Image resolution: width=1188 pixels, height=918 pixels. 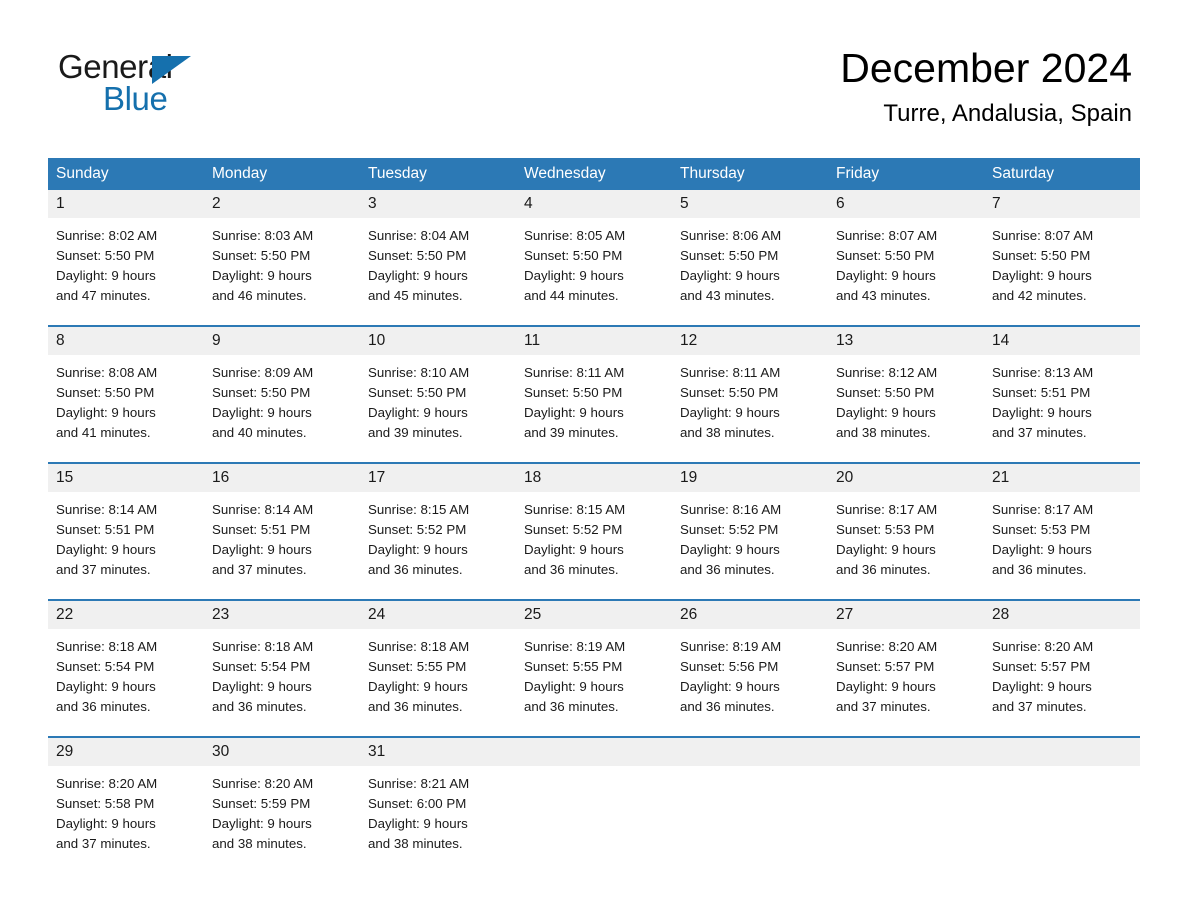 What do you see at coordinates (126, 615) in the screenshot?
I see `day-number: 22` at bounding box center [126, 615].